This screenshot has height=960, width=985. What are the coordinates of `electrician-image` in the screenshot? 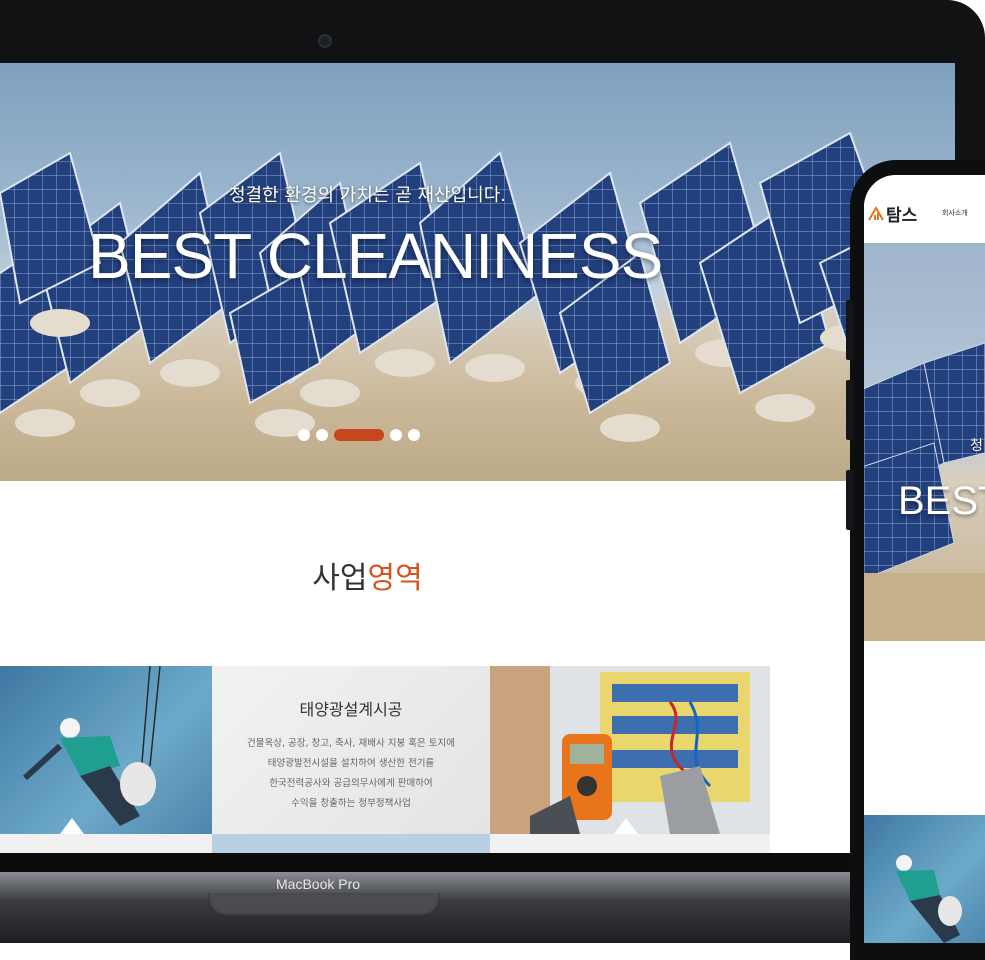 It's located at (620, 750).